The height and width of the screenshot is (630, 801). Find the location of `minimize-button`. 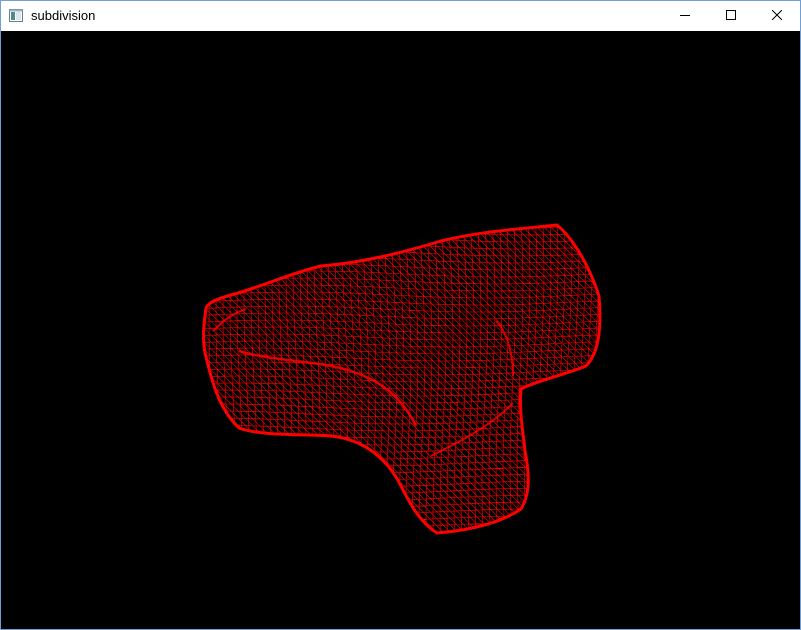

minimize-button is located at coordinates (685, 16).